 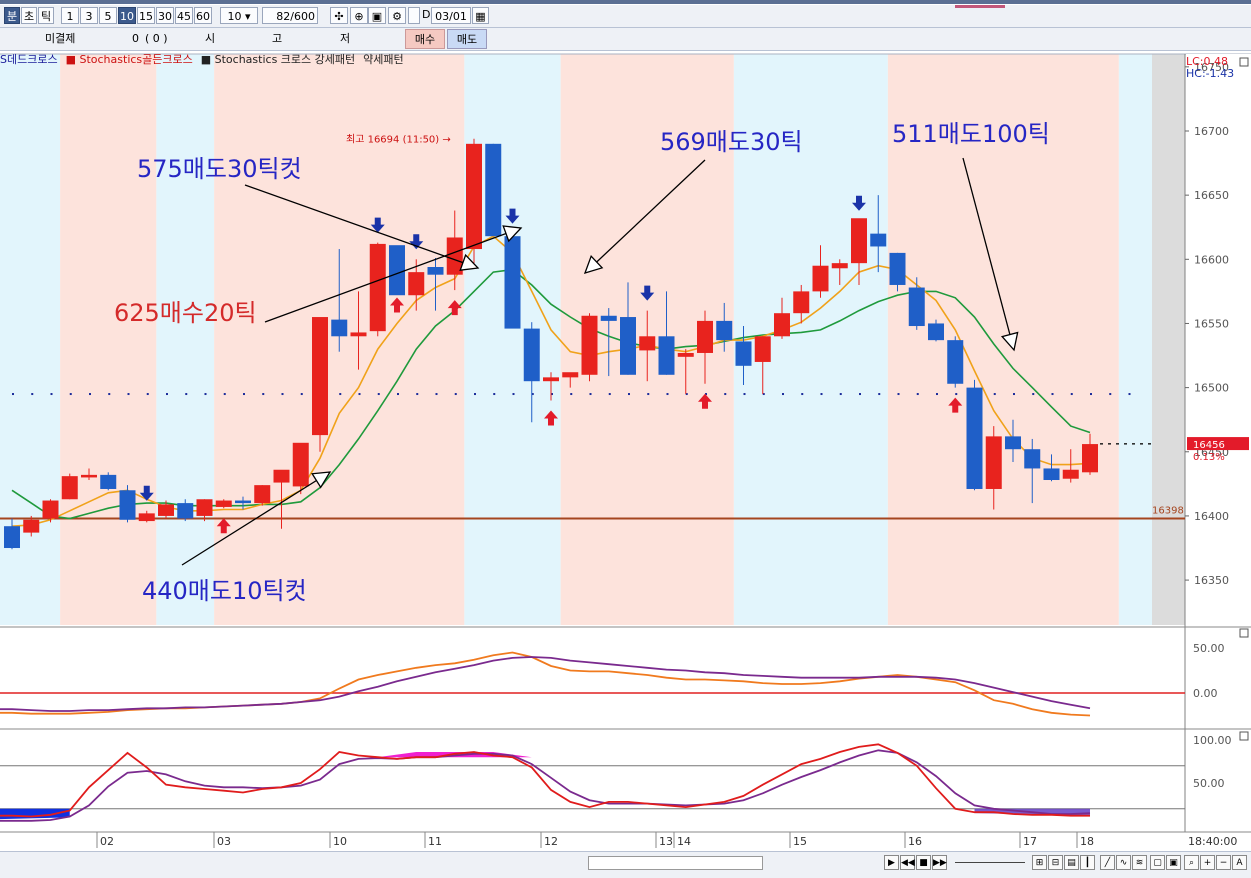 I want to click on scroll-thumb, so click(x=675, y=863).